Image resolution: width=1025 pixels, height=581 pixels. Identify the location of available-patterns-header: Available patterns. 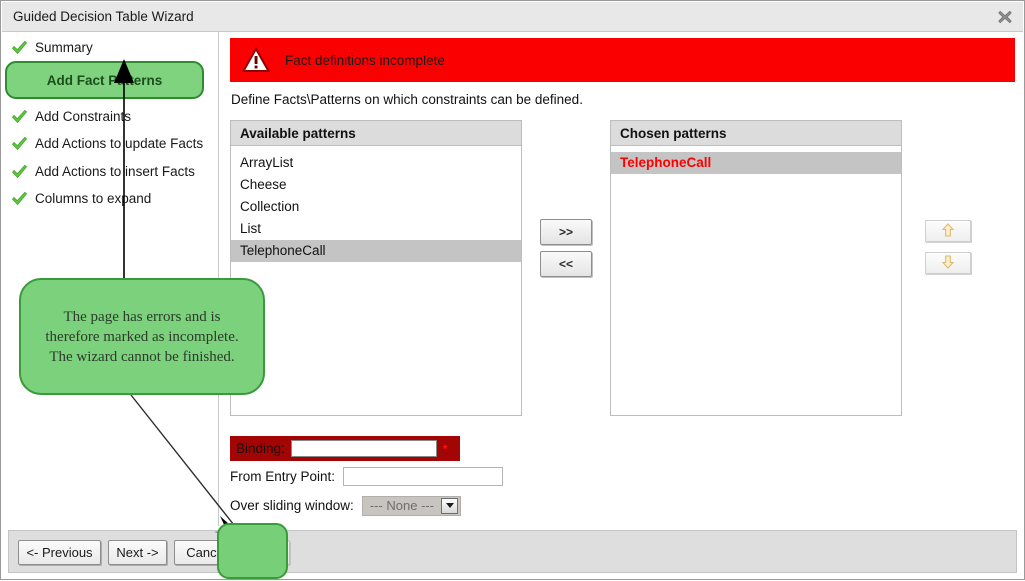
(376, 133).